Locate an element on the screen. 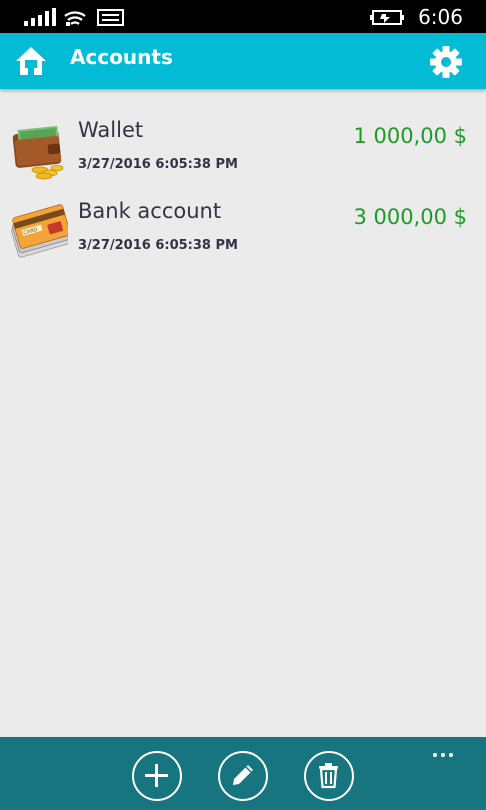  battery-charging-icon is located at coordinates (387, 17).